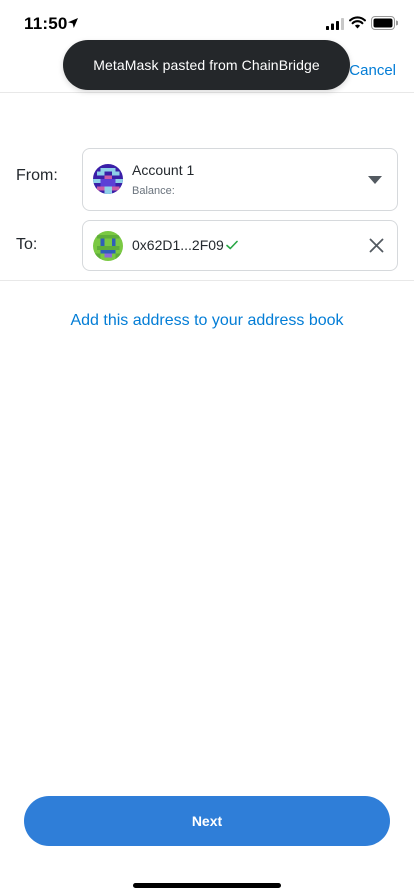  I want to click on recipient-address: 0x62D1...2F09, so click(185, 245).